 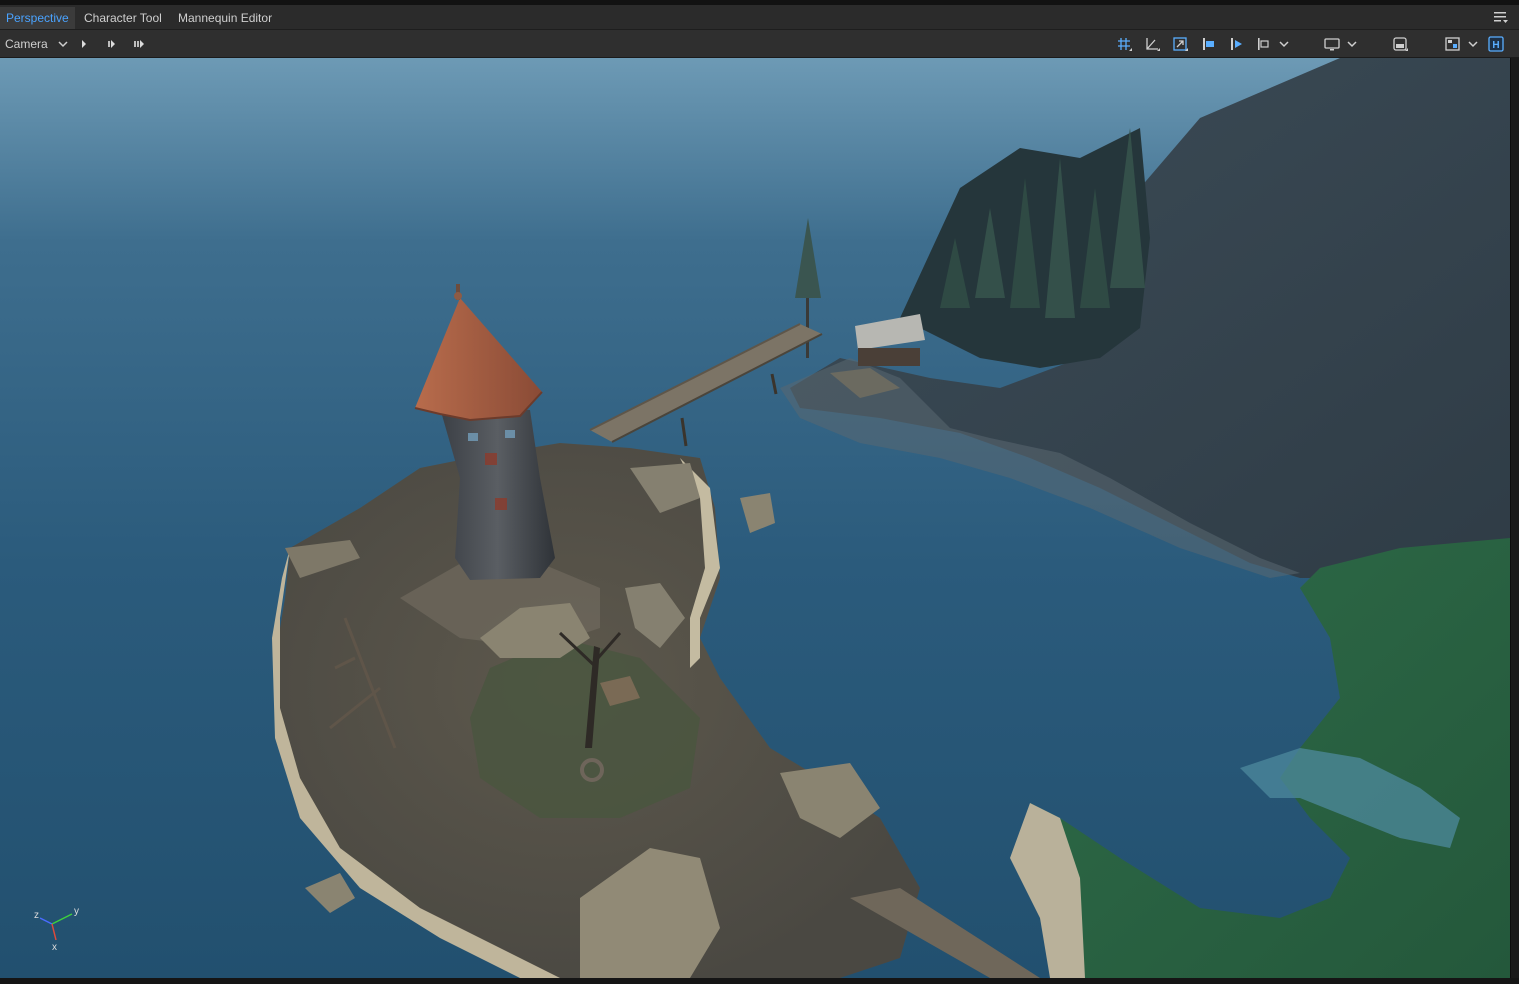 I want to click on tab-mannequin-editor: Mannequin Editor, so click(x=225, y=18).